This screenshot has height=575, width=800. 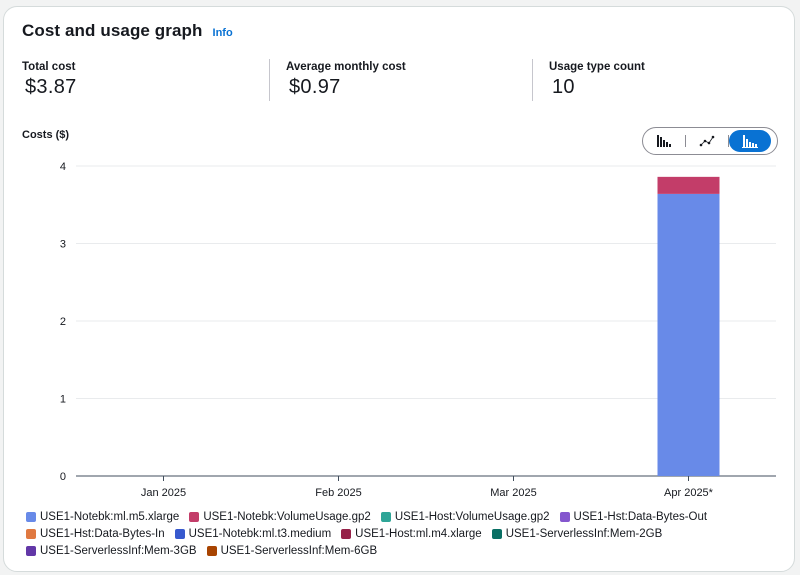 What do you see at coordinates (118, 551) in the screenshot?
I see `legend-label: USE1-ServerlessInf:Mem-3GB` at bounding box center [118, 551].